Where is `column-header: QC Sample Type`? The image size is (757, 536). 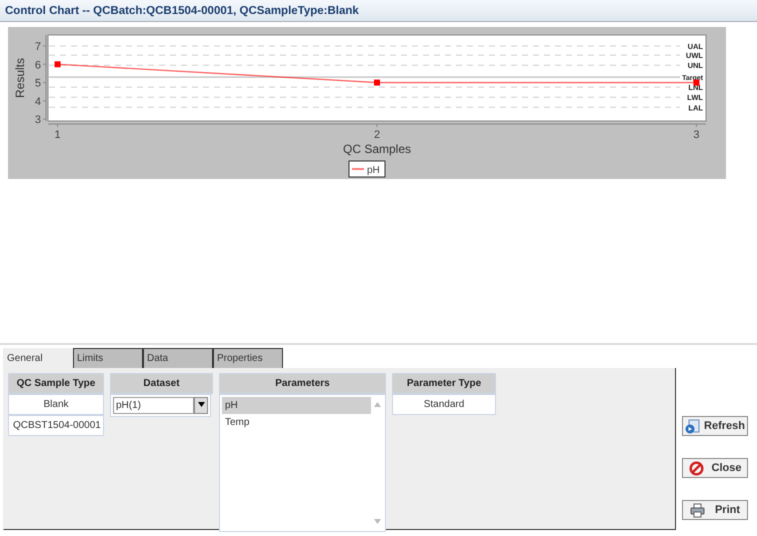 column-header: QC Sample Type is located at coordinates (56, 383).